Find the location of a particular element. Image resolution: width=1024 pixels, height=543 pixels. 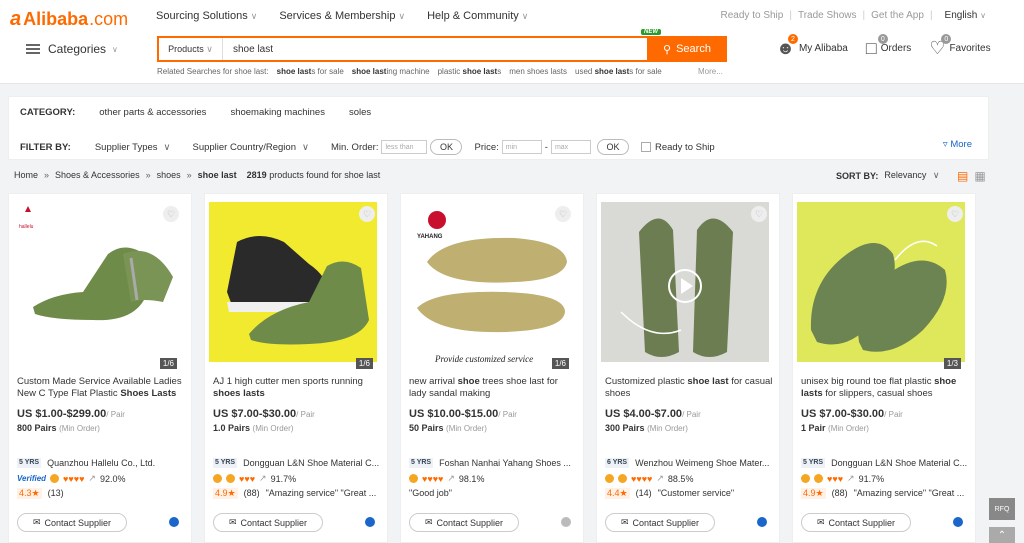

my-alibaba-link: ☻ 2 My Alibaba is located at coordinates (812, 46).